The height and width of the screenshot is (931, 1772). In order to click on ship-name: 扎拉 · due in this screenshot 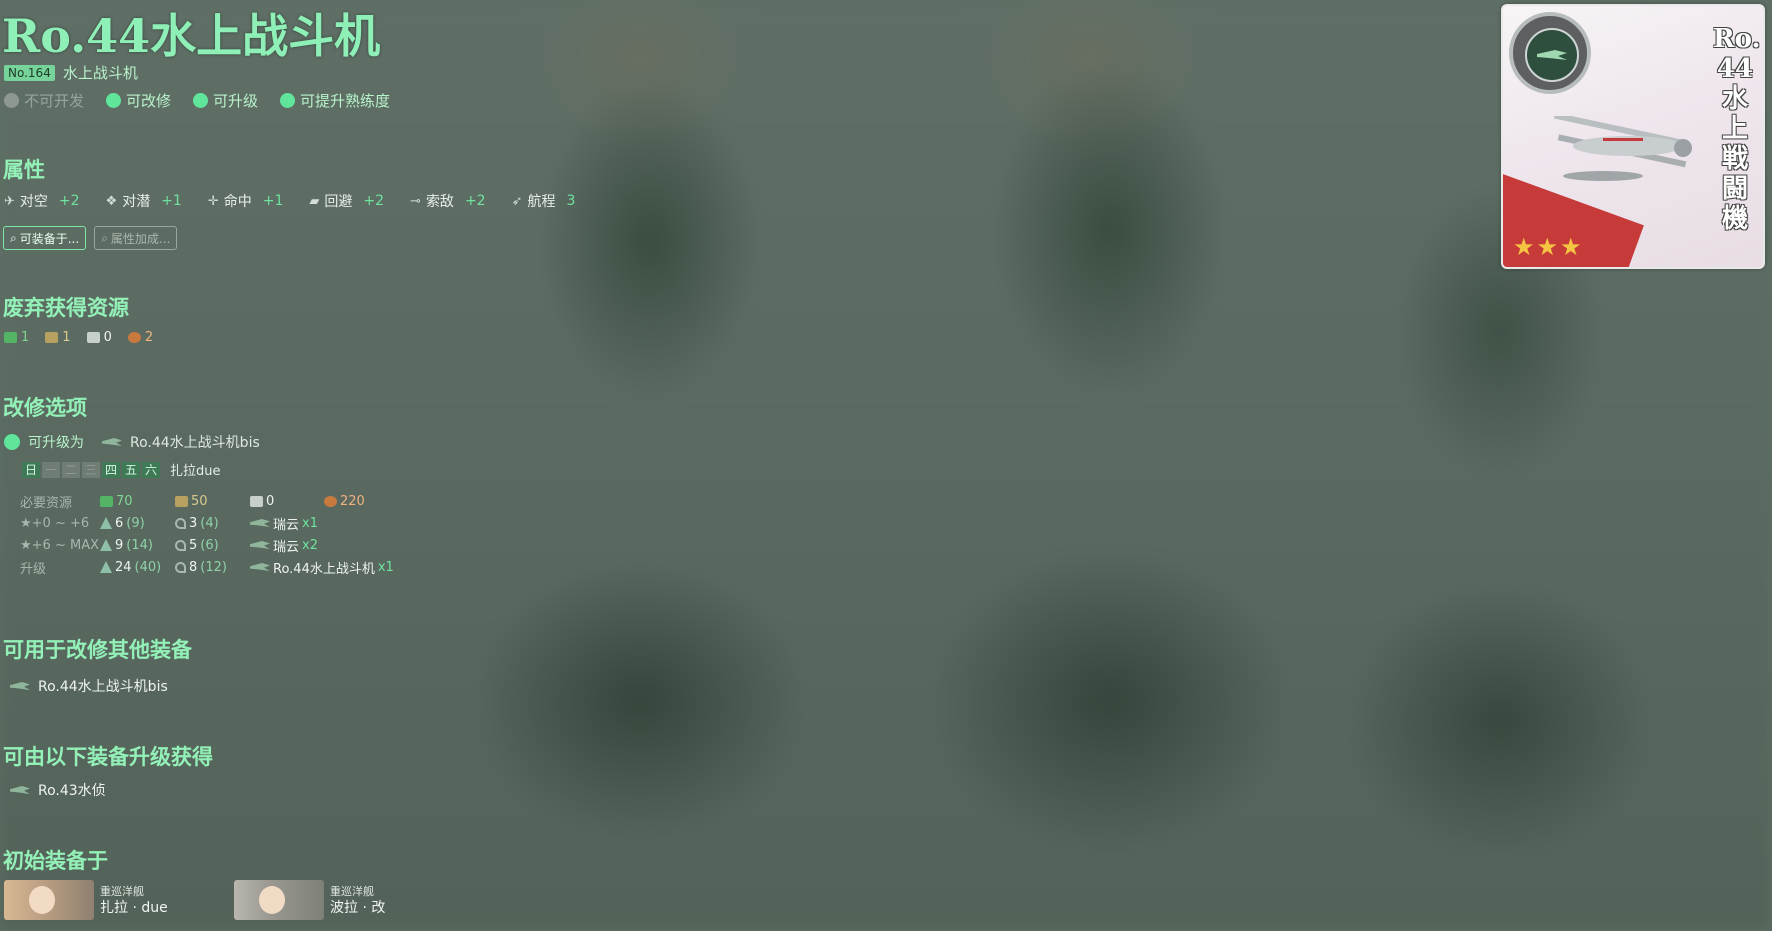, I will do `click(134, 908)`.